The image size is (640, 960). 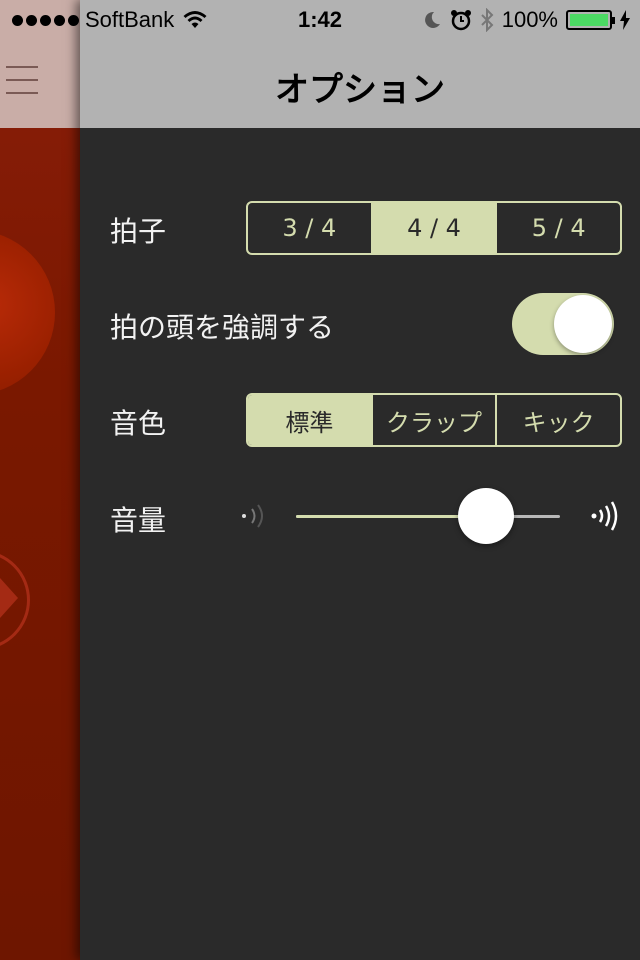 I want to click on slider-track, so click(x=428, y=516).